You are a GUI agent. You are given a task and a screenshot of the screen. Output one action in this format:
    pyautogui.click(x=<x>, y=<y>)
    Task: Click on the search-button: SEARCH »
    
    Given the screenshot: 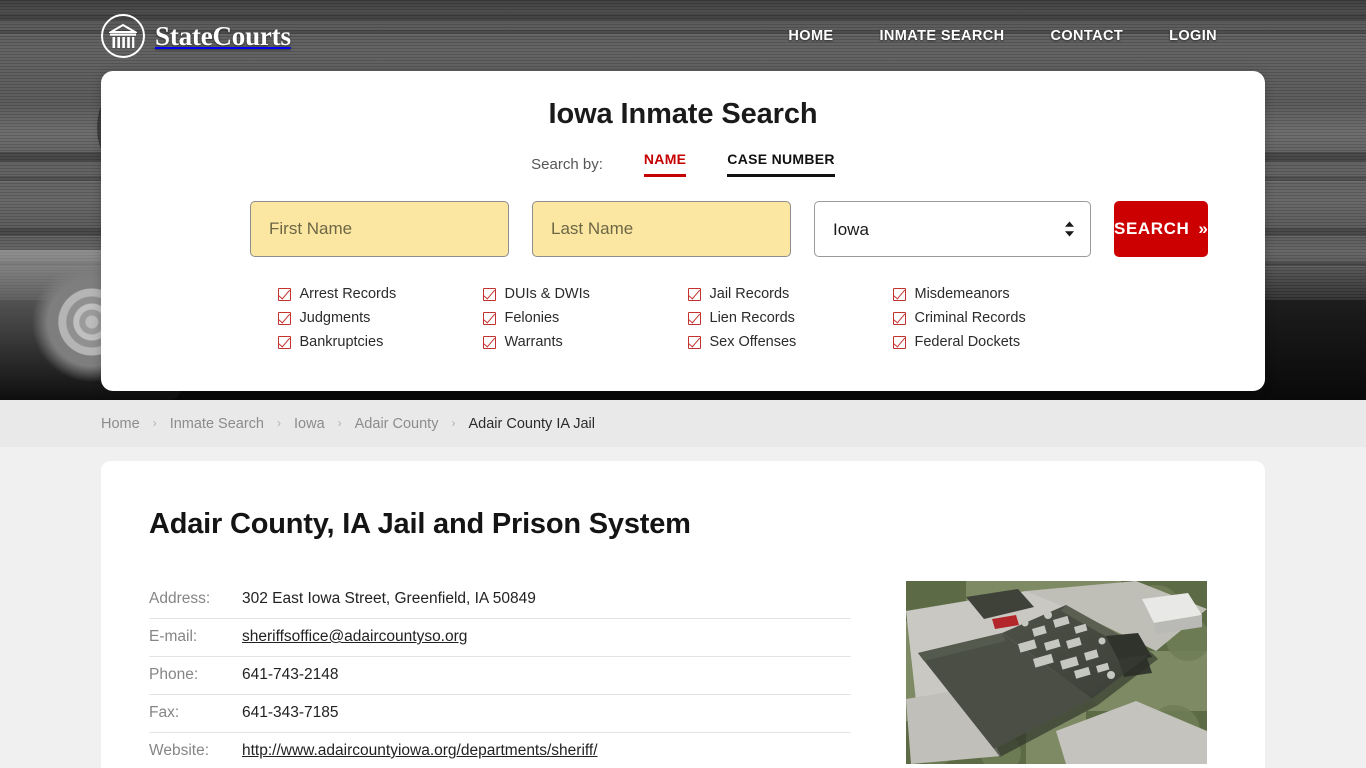 What is the action you would take?
    pyautogui.click(x=1161, y=229)
    